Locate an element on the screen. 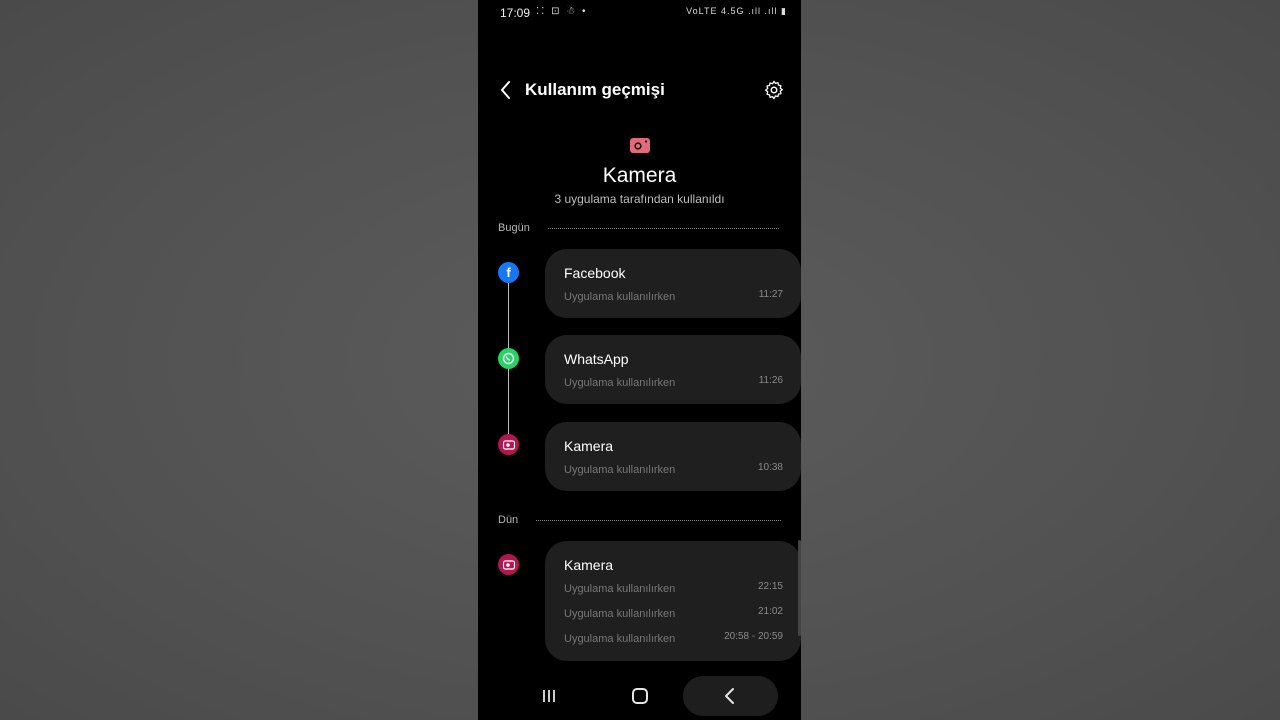  list-item: Kamera Uygulama kullanılırken 10:38 is located at coordinates (673, 456).